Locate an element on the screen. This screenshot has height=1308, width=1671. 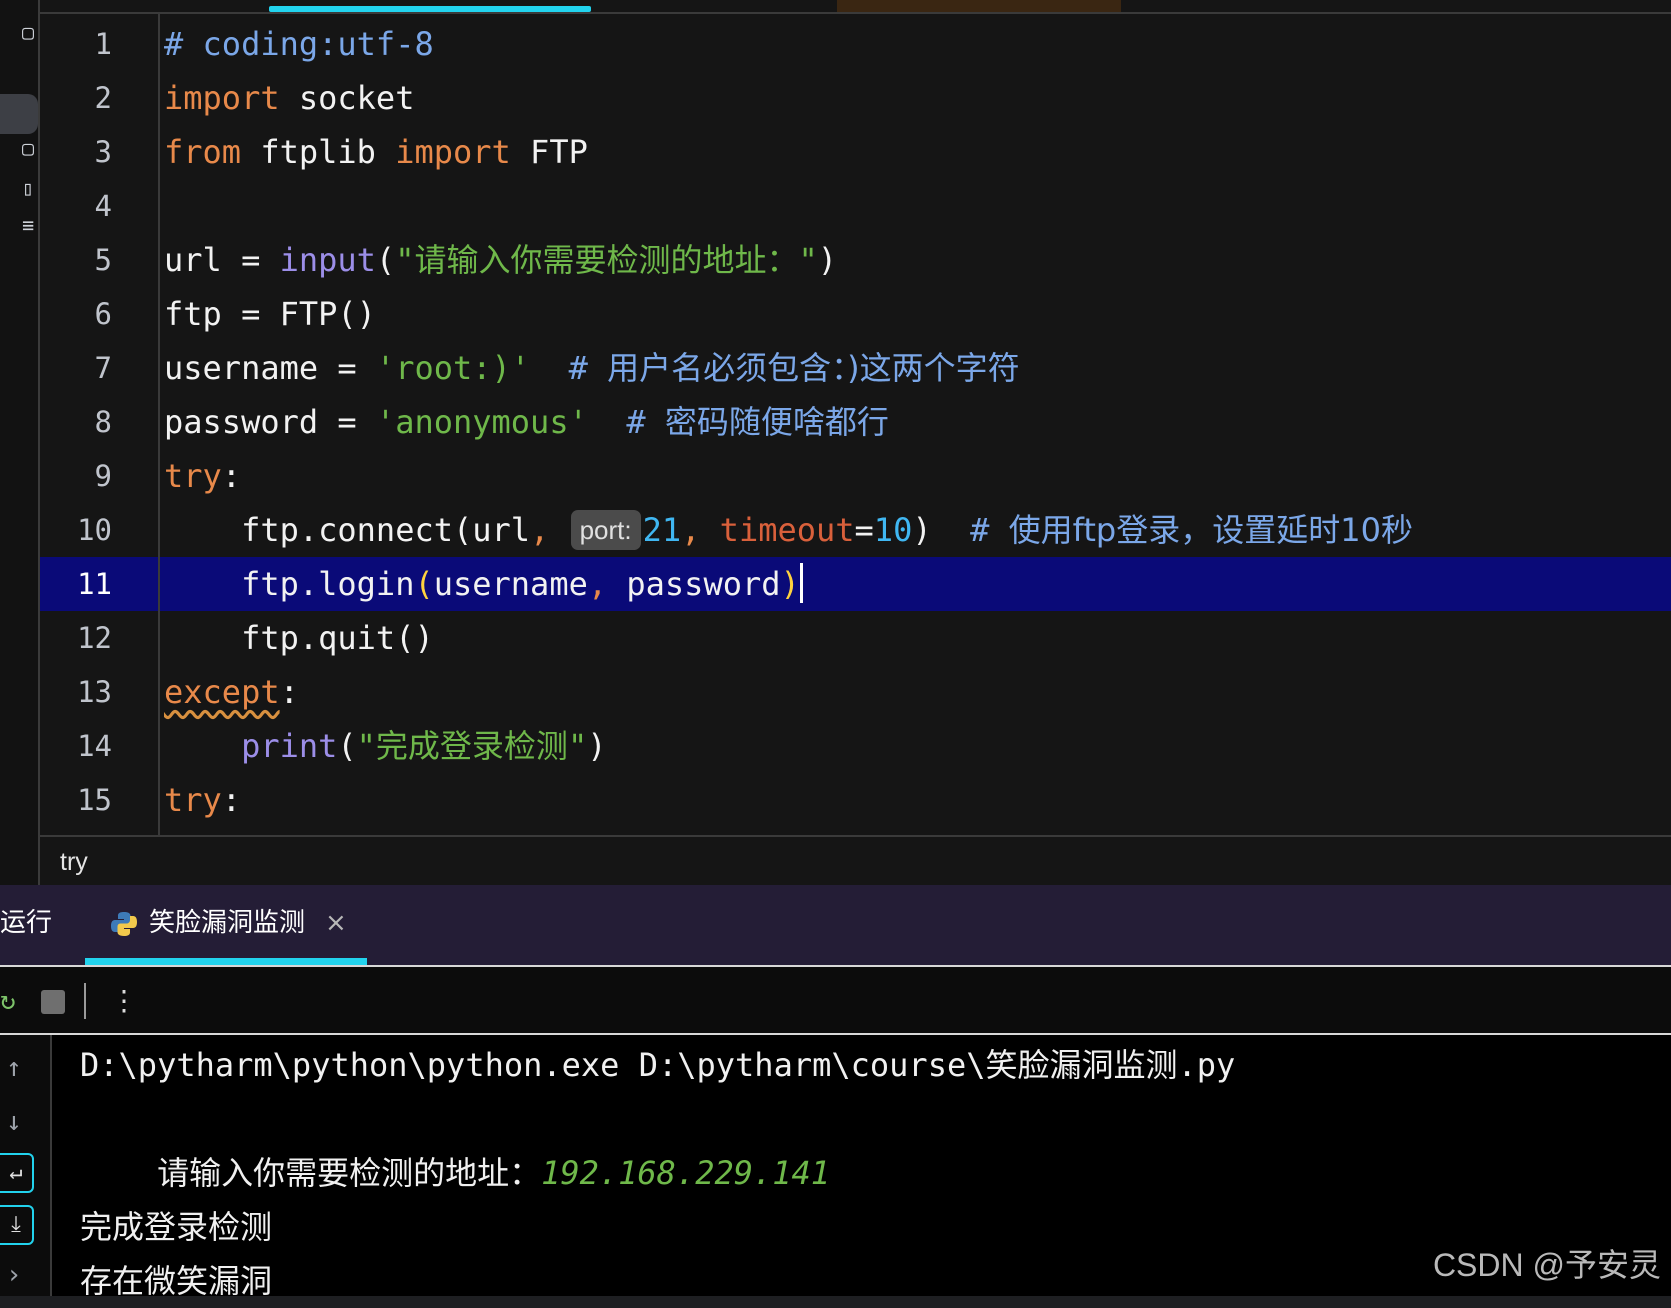
run-panel-title: 运行 is located at coordinates (26, 923).